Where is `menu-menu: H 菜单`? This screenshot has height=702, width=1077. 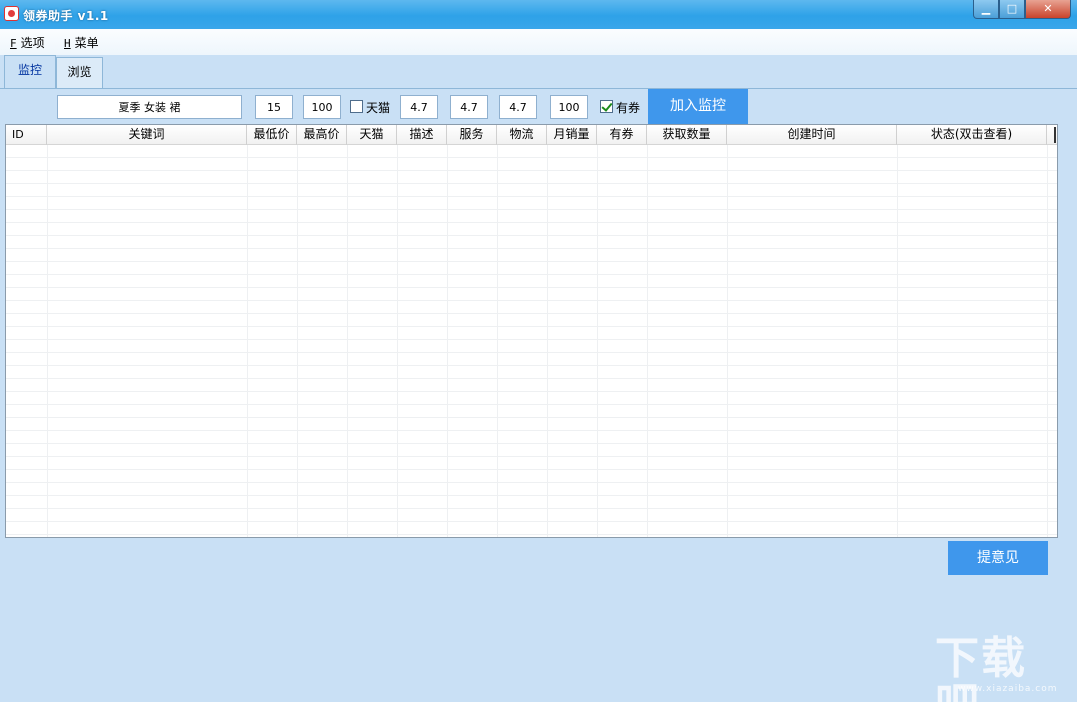
menu-menu: H 菜单 is located at coordinates (81, 42).